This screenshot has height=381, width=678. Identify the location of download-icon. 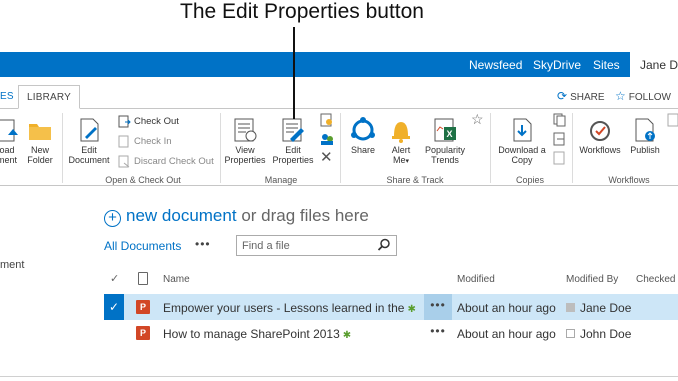
(522, 130).